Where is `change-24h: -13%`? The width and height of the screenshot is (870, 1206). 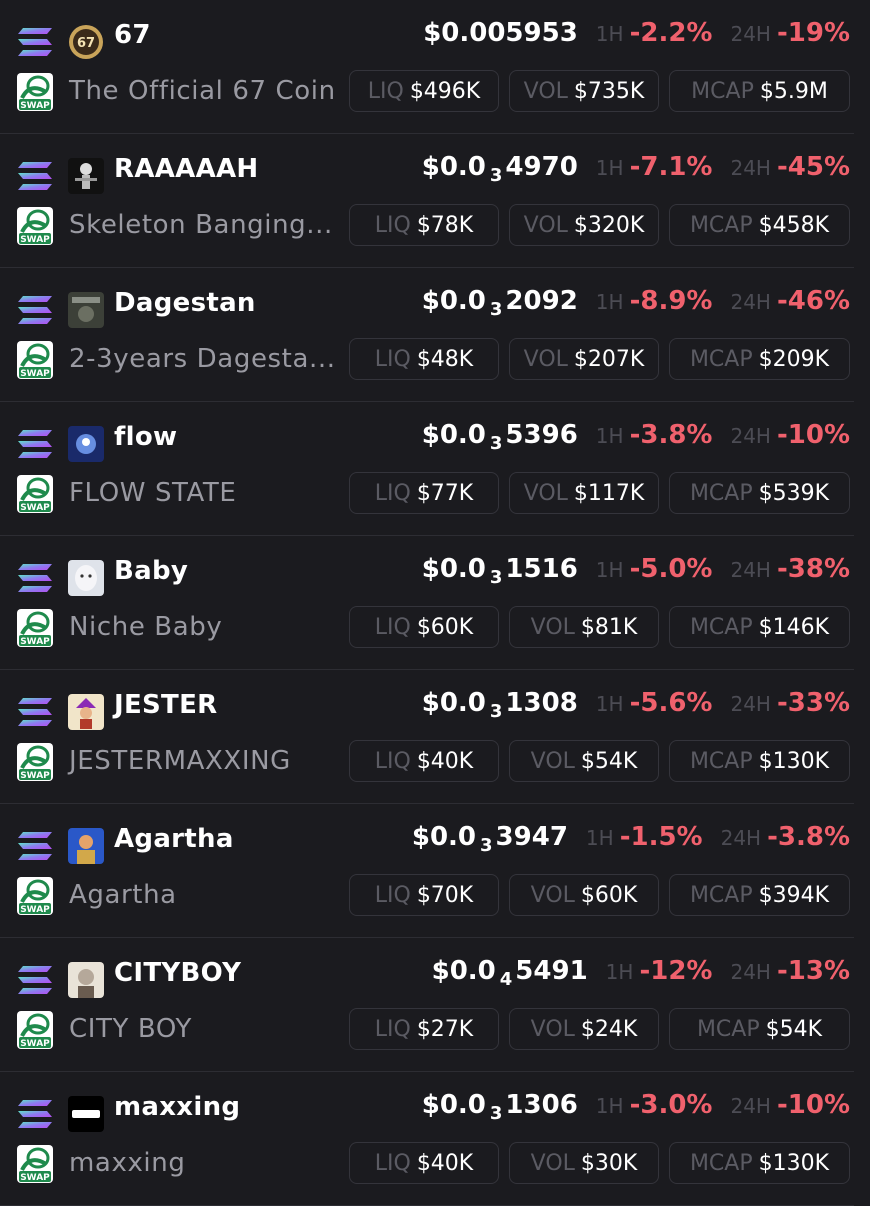
change-24h: -13% is located at coordinates (813, 971).